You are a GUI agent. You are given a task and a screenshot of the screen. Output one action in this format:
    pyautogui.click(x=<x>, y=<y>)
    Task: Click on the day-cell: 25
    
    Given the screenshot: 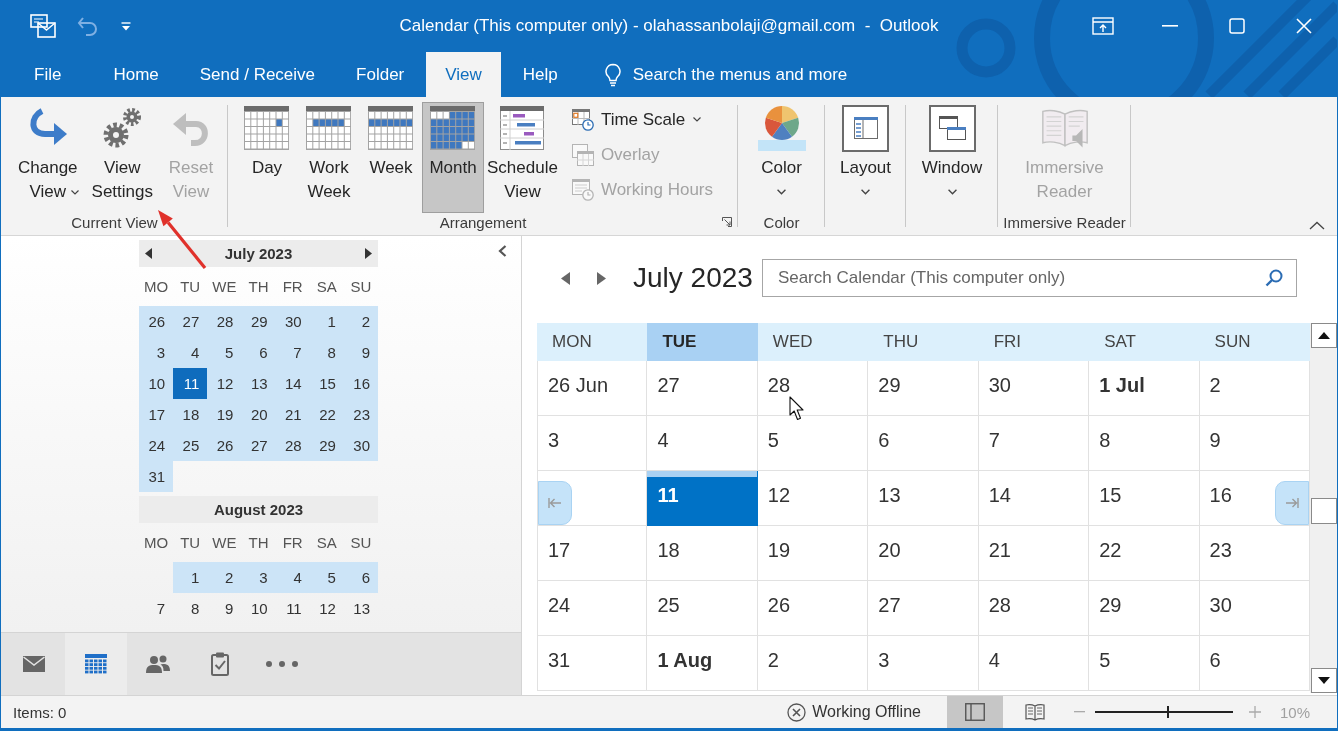 What is the action you would take?
    pyautogui.click(x=702, y=608)
    